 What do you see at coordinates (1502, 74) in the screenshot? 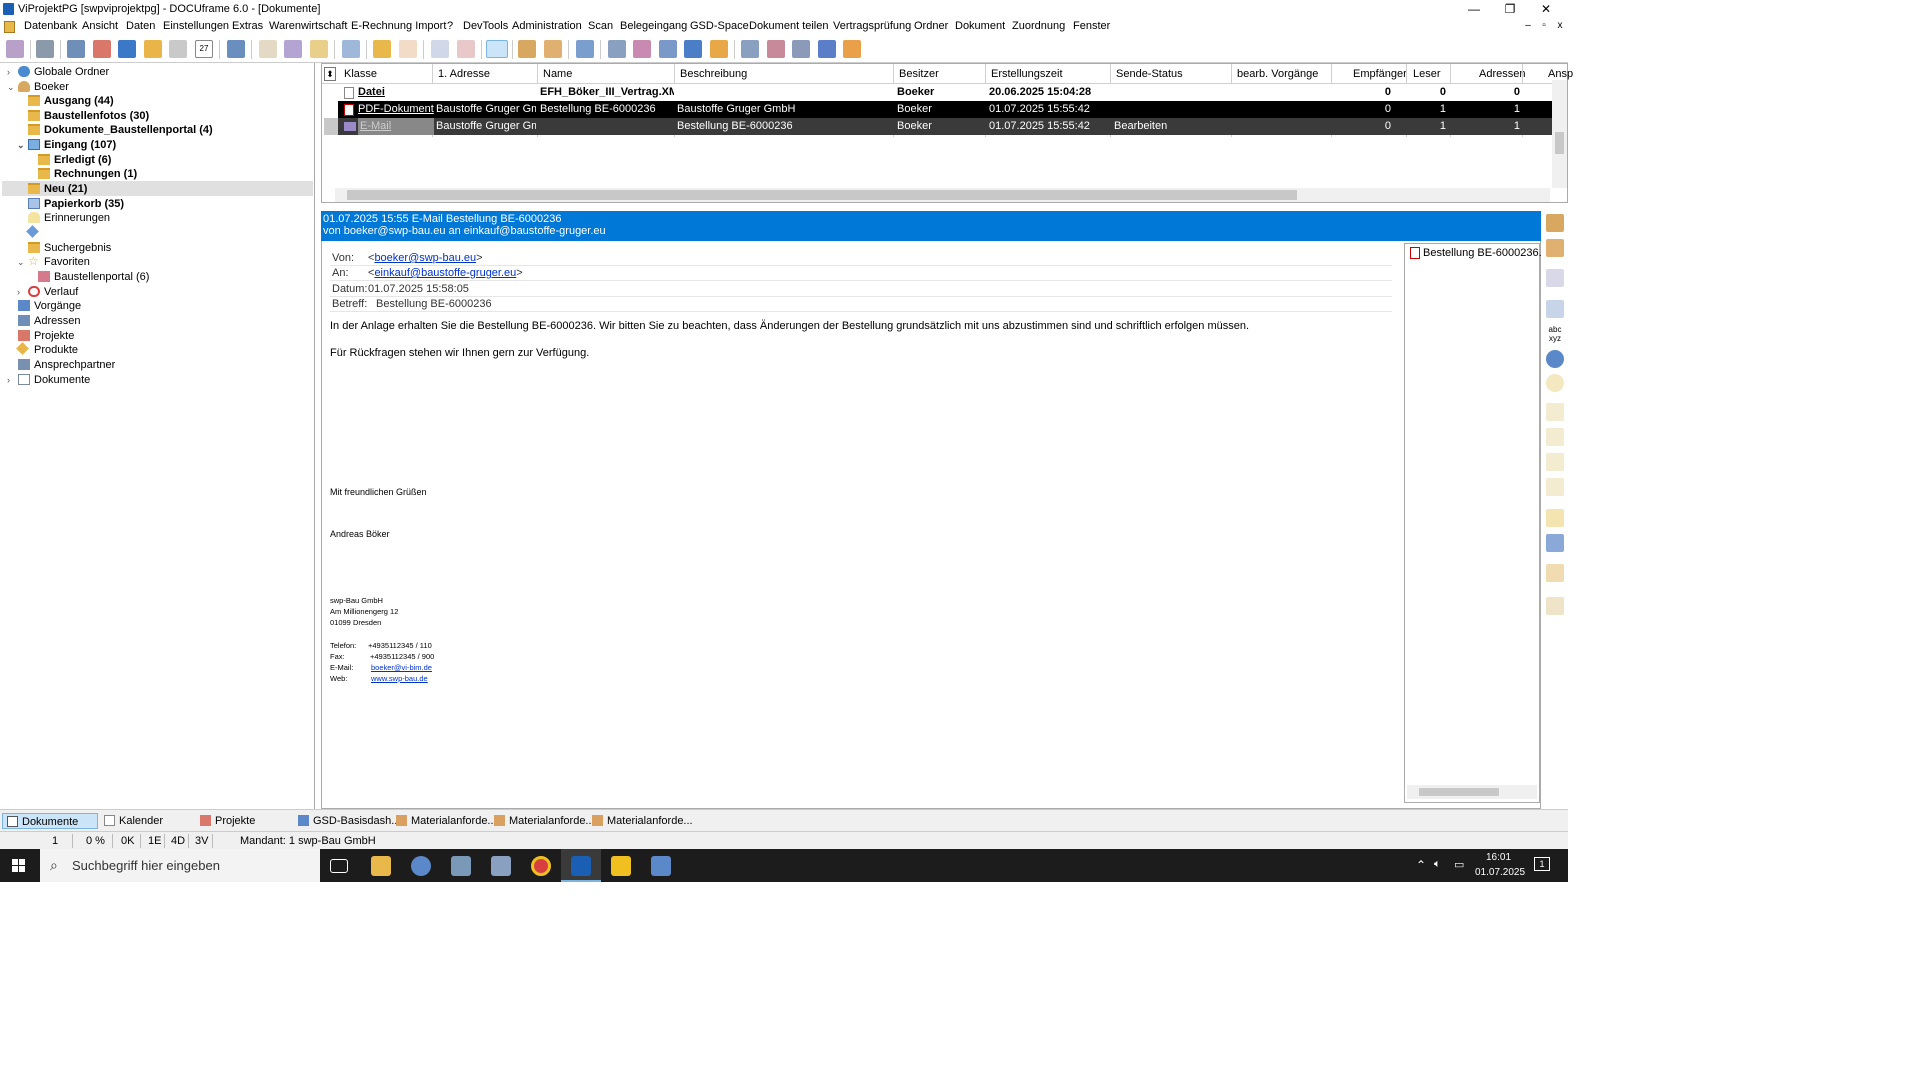
I see `col-header-adressen: Adressen` at bounding box center [1502, 74].